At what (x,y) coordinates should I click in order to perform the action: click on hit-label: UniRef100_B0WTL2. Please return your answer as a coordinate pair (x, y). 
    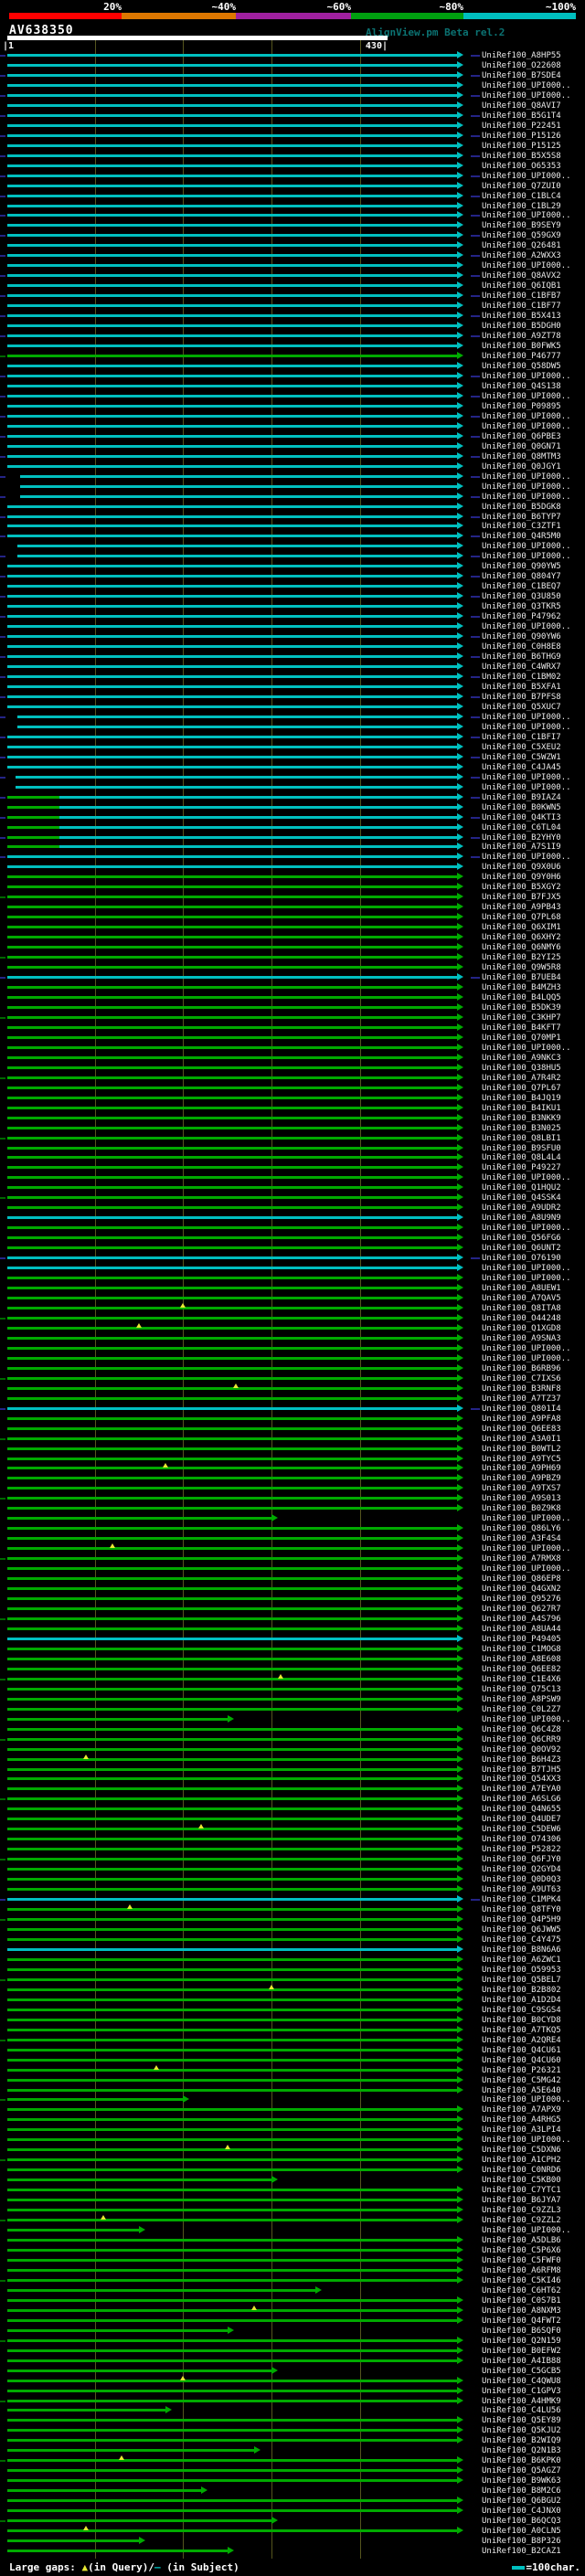
    Looking at the image, I should click on (521, 1449).